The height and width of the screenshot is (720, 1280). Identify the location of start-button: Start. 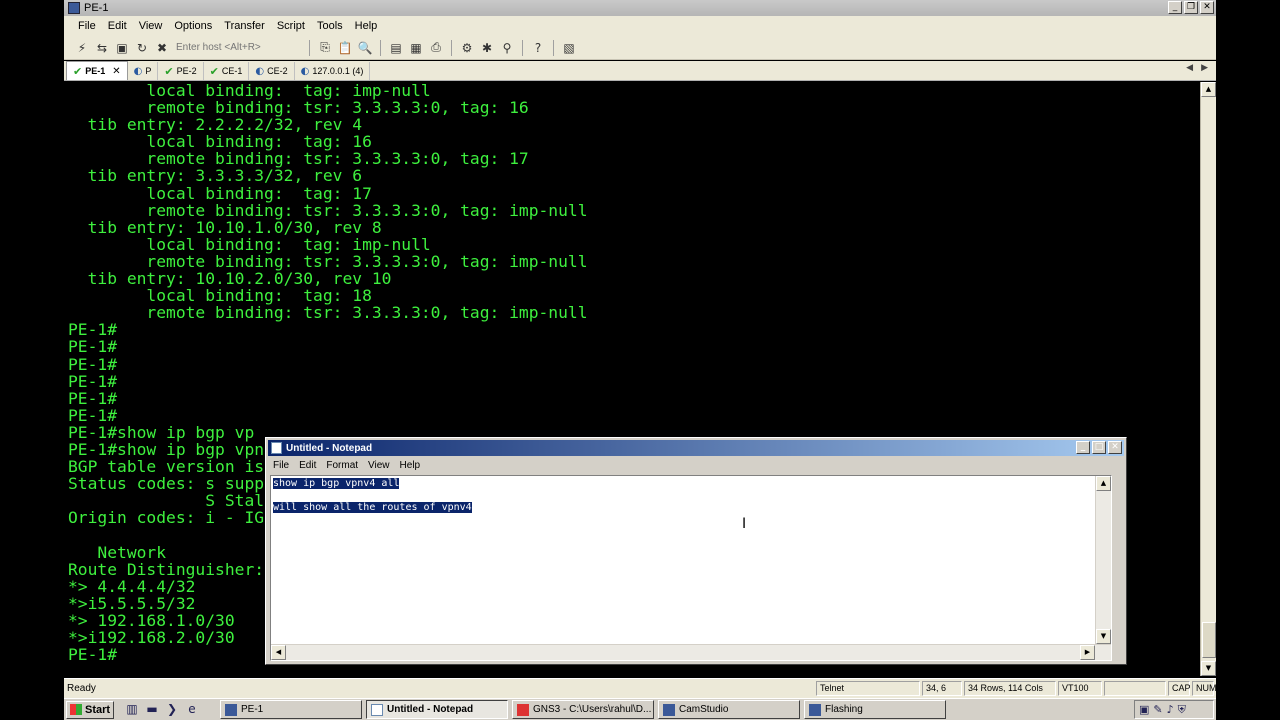
(90, 709).